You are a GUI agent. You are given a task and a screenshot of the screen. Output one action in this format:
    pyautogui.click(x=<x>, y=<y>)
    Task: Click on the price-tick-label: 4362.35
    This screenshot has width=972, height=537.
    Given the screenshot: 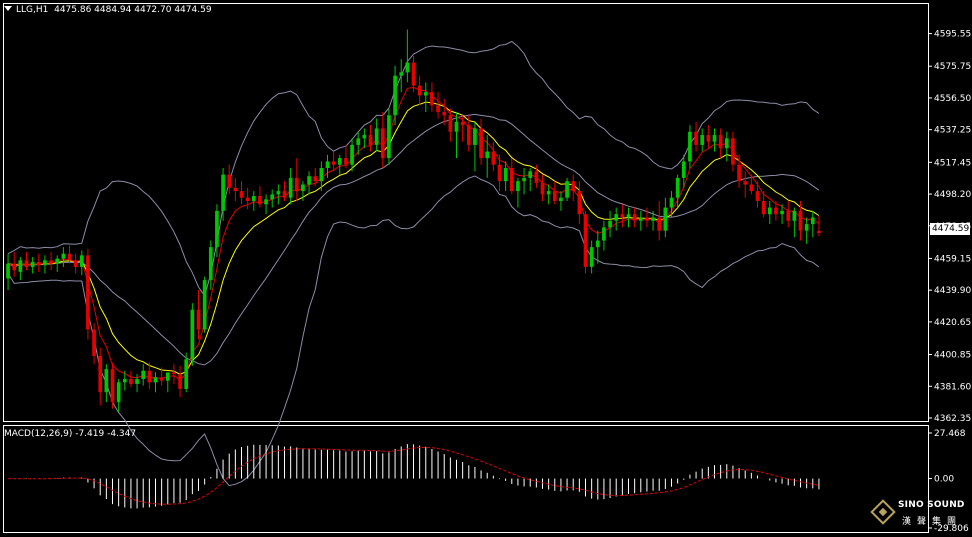 What is the action you would take?
    pyautogui.click(x=952, y=419)
    